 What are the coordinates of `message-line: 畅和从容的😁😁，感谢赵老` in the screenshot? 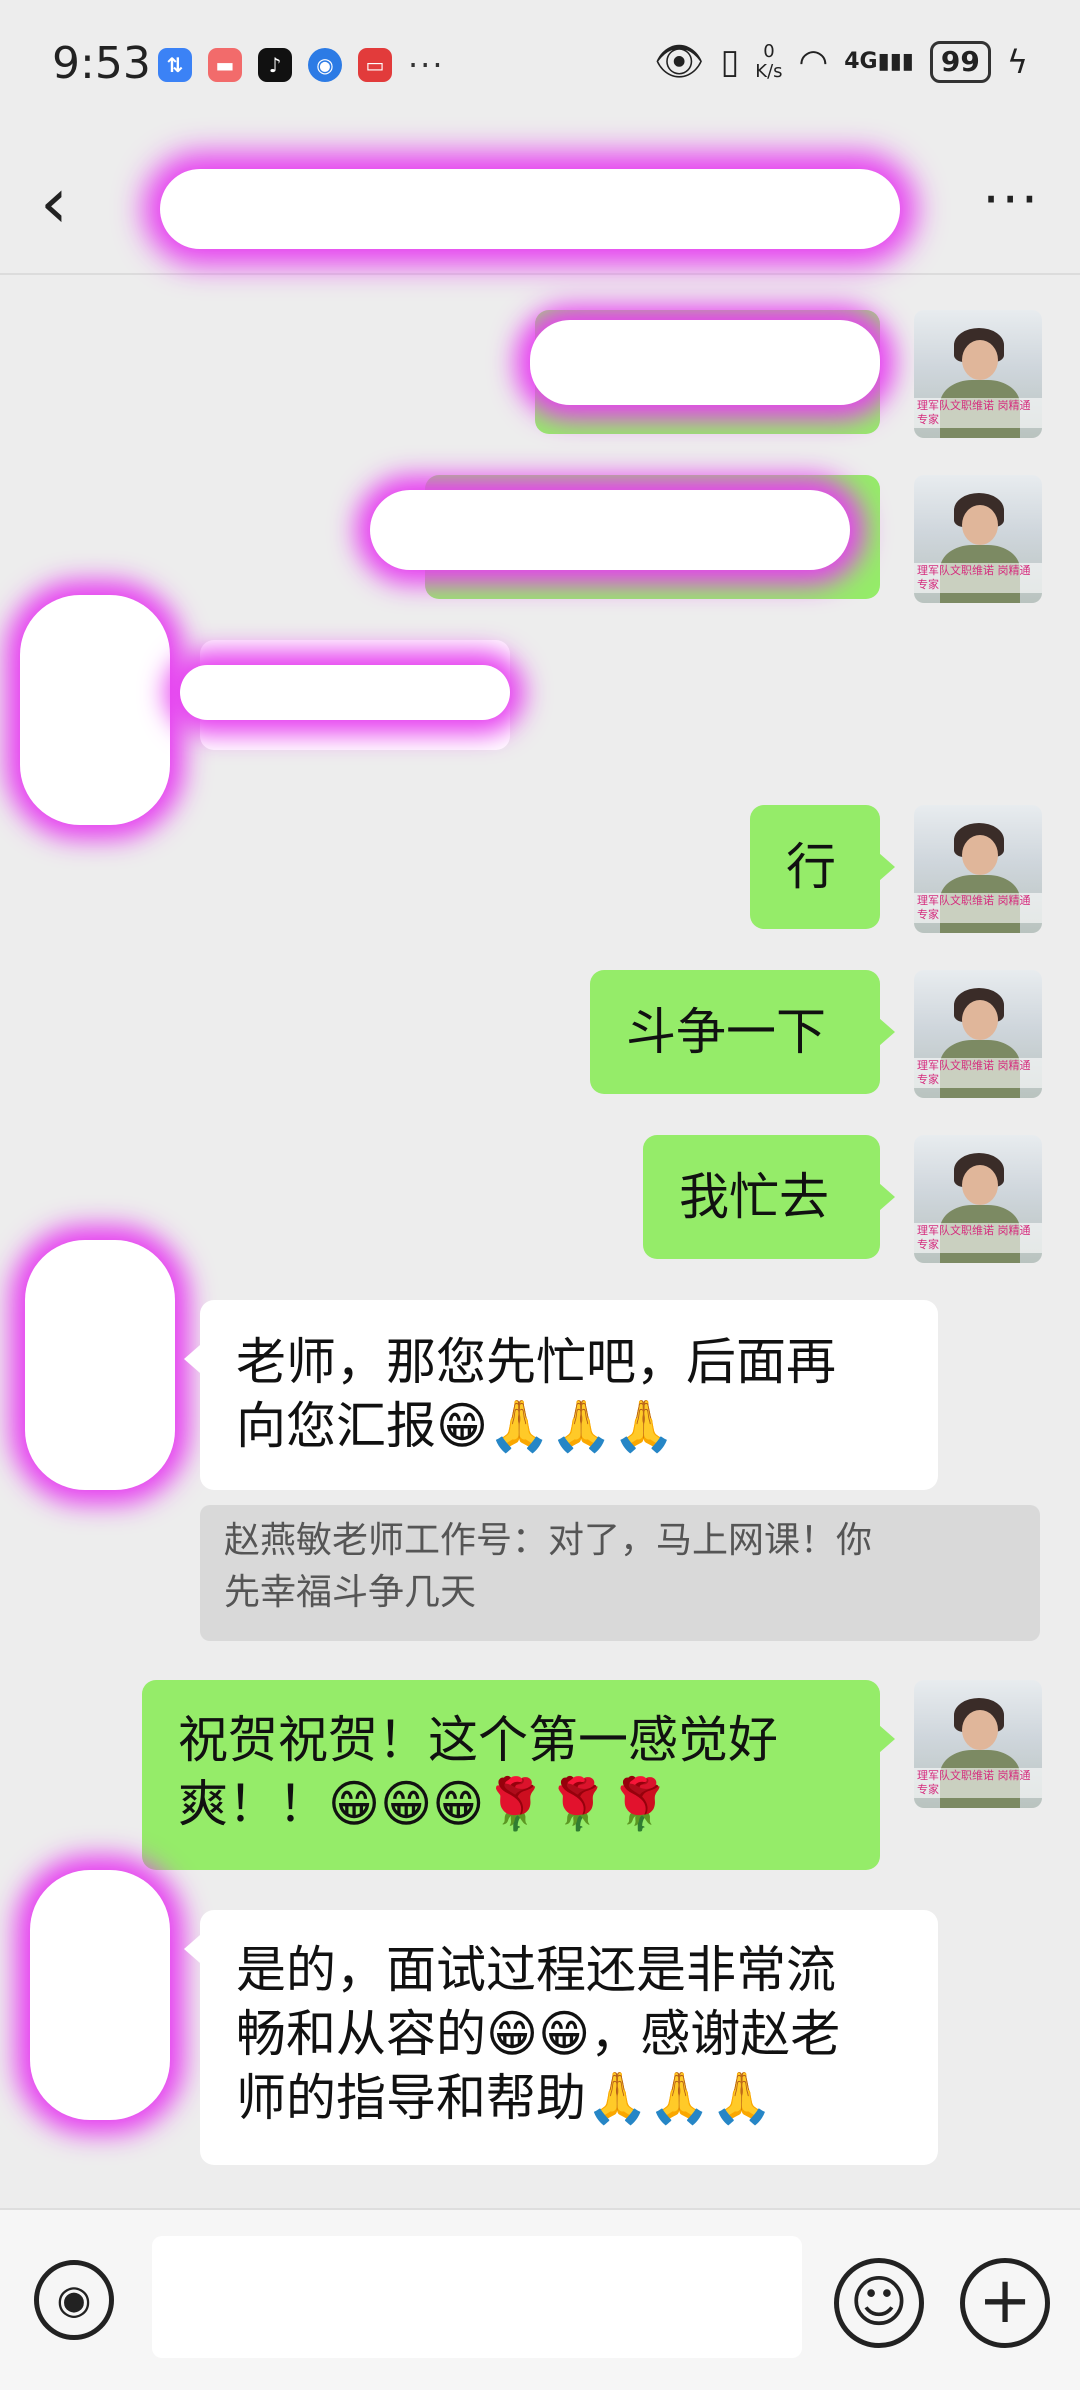 It's located at (538, 2034).